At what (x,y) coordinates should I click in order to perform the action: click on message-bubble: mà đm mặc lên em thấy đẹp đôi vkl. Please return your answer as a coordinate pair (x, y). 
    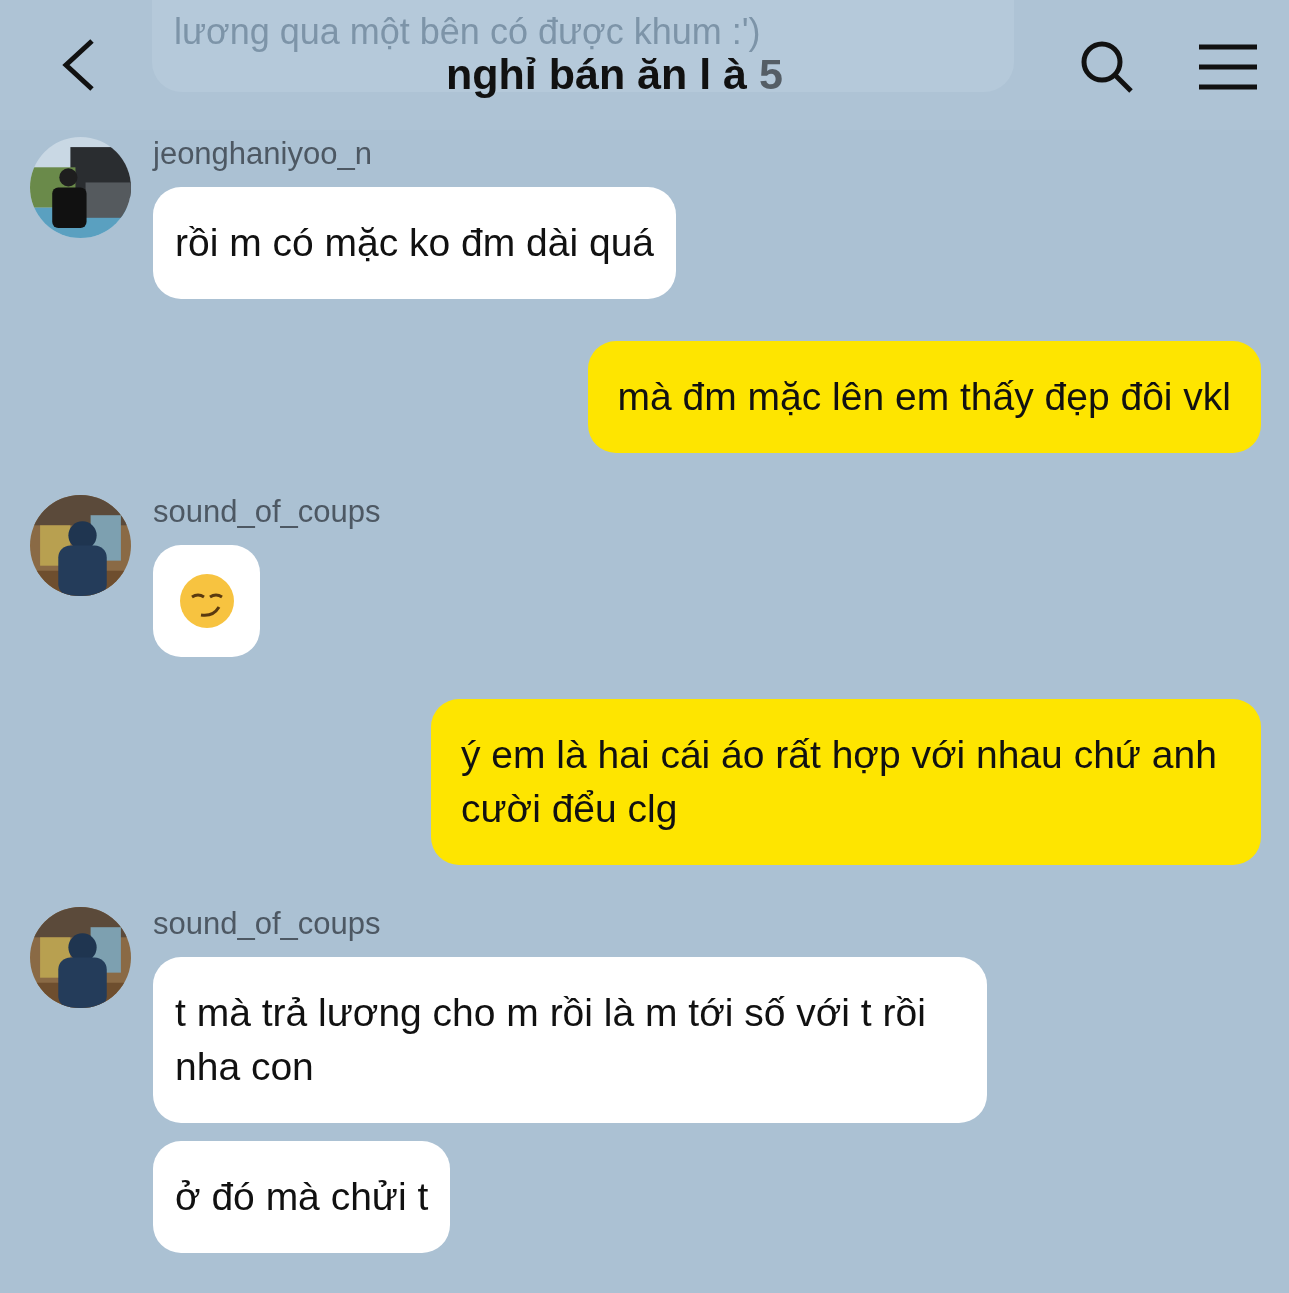
    Looking at the image, I should click on (924, 397).